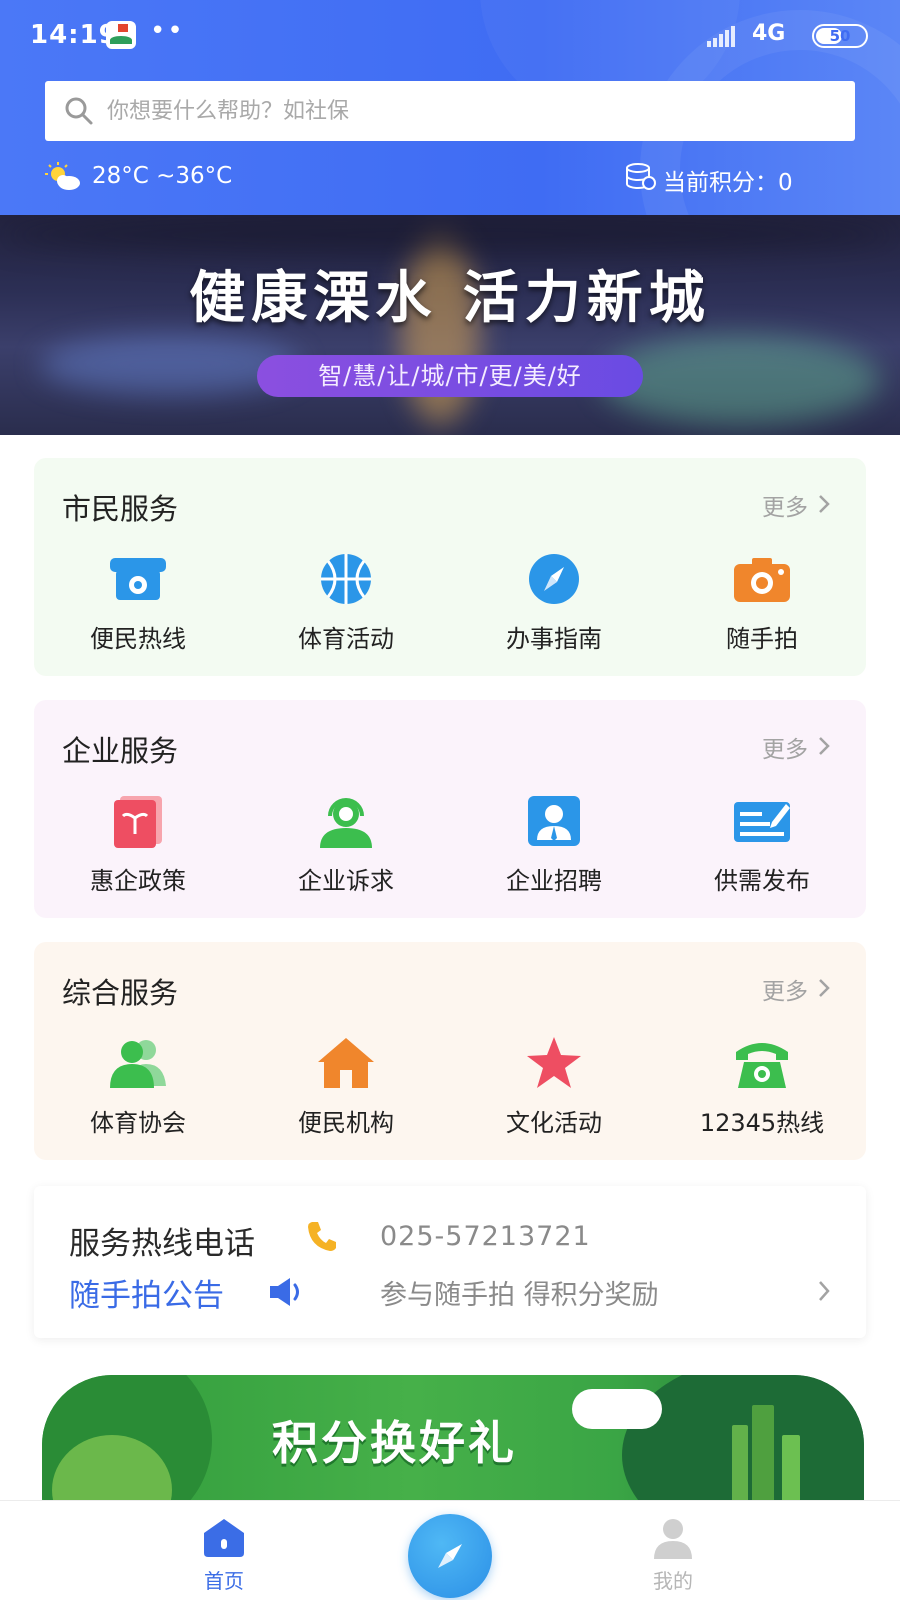 Image resolution: width=900 pixels, height=1600 pixels. What do you see at coordinates (554, 1091) in the screenshot?
I see `service-culture: 文化活动` at bounding box center [554, 1091].